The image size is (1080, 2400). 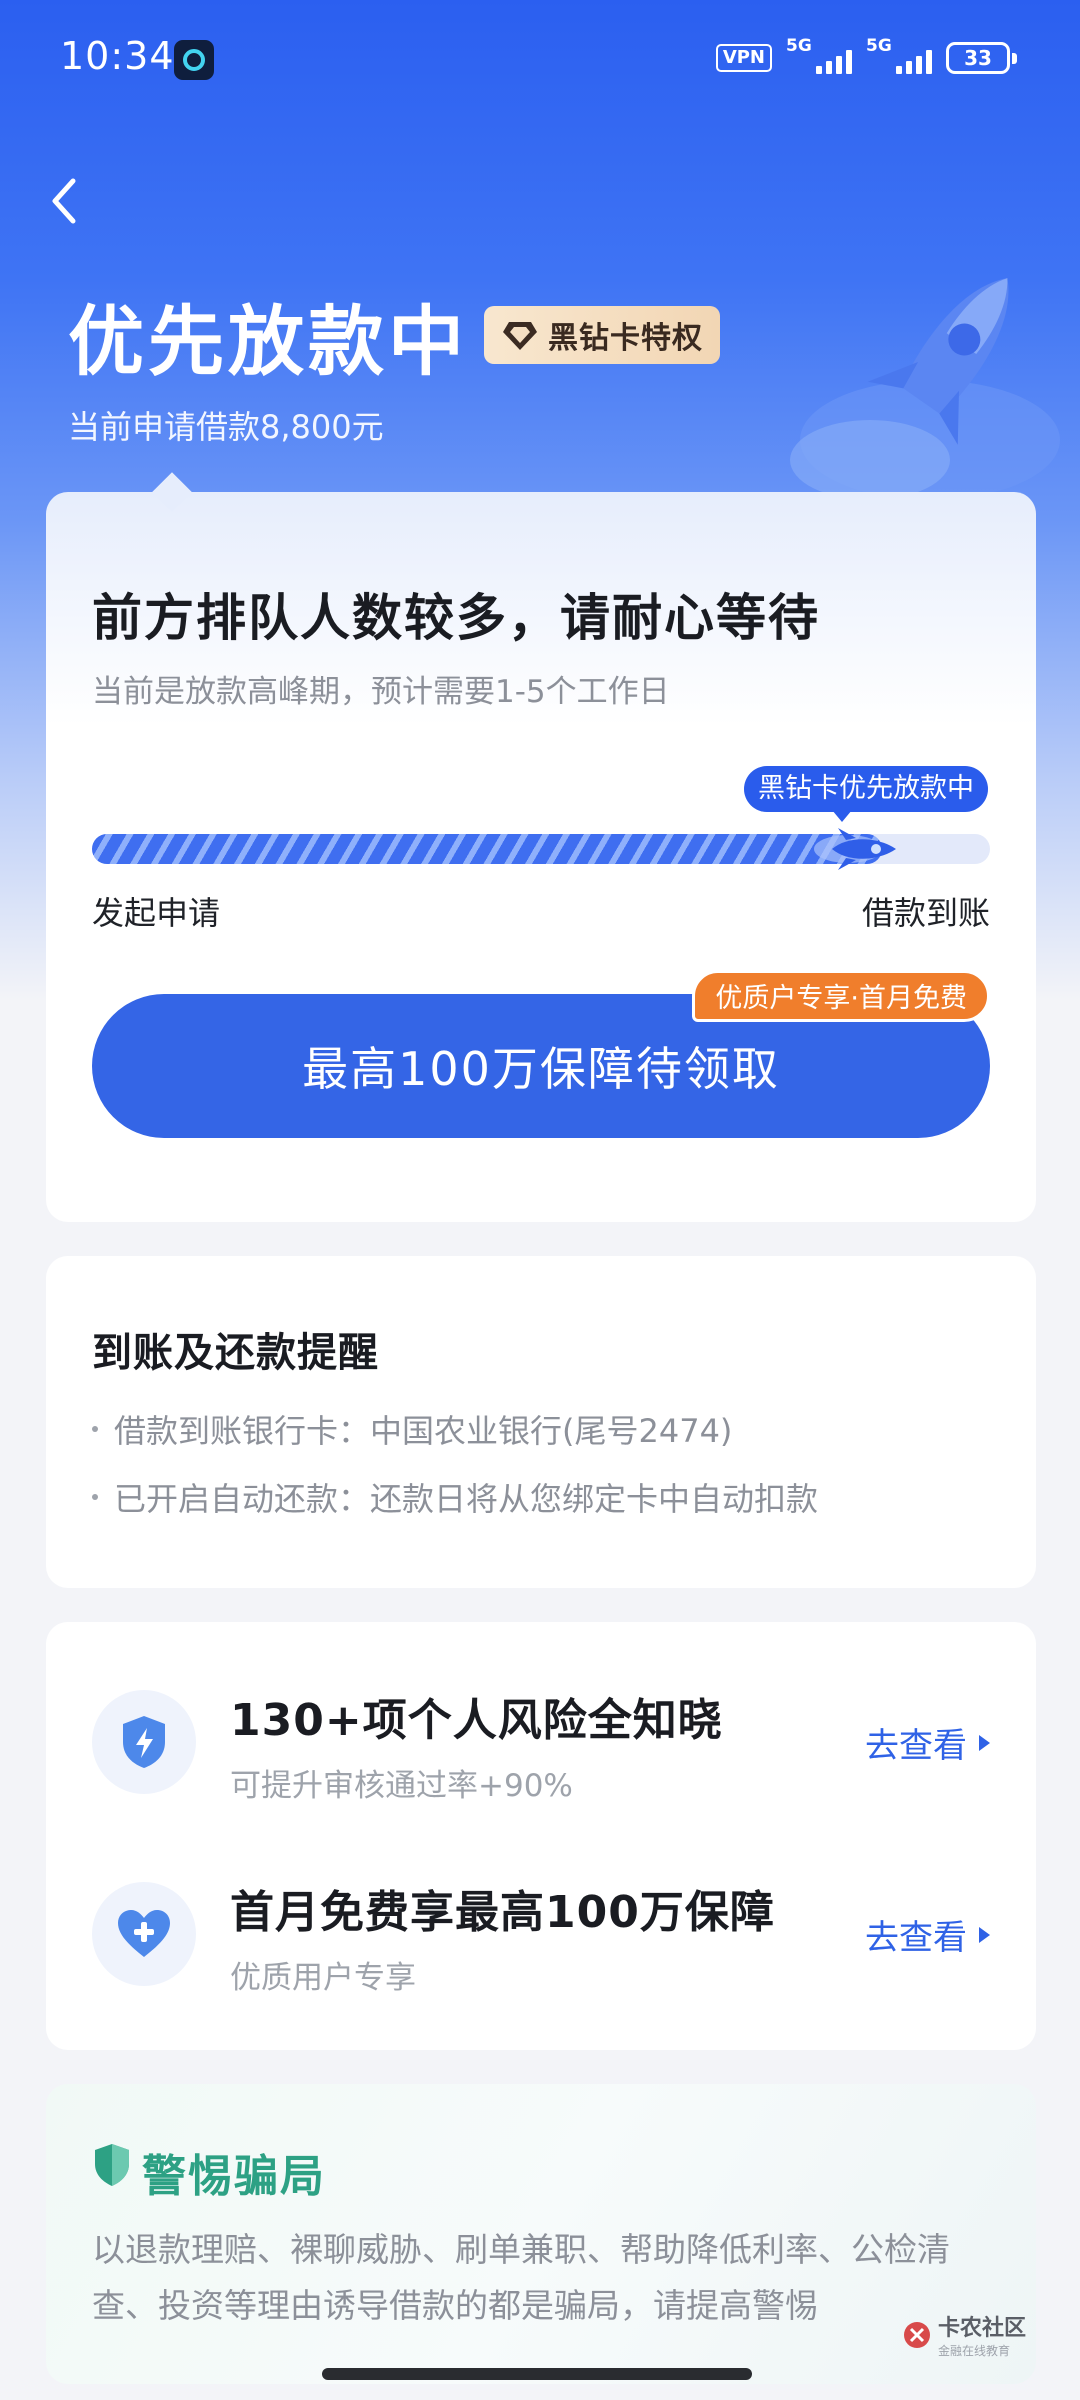 What do you see at coordinates (625, 338) in the screenshot?
I see `vip-badge-label: 黑钻卡特权` at bounding box center [625, 338].